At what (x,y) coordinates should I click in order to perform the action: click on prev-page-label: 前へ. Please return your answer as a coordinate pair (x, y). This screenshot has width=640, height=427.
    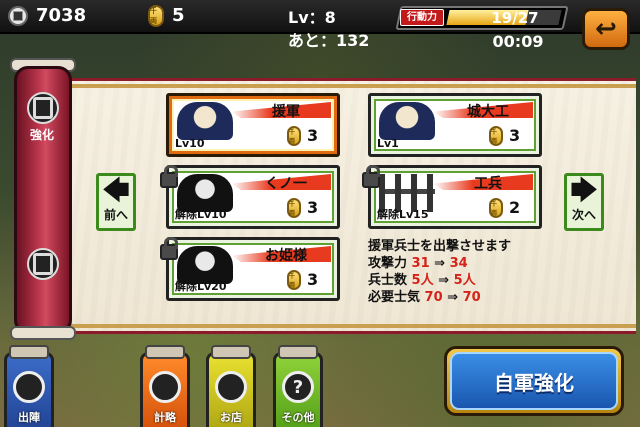
    Looking at the image, I should click on (115, 215).